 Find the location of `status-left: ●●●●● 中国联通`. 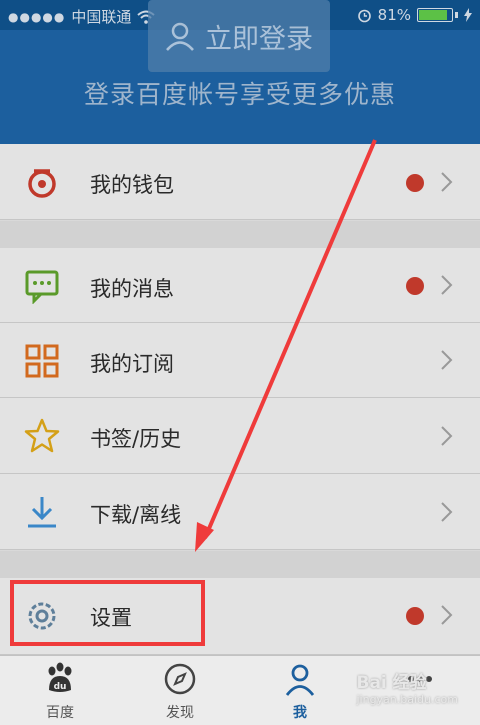

status-left: ●●●●● 中国联通 is located at coordinates (82, 16).